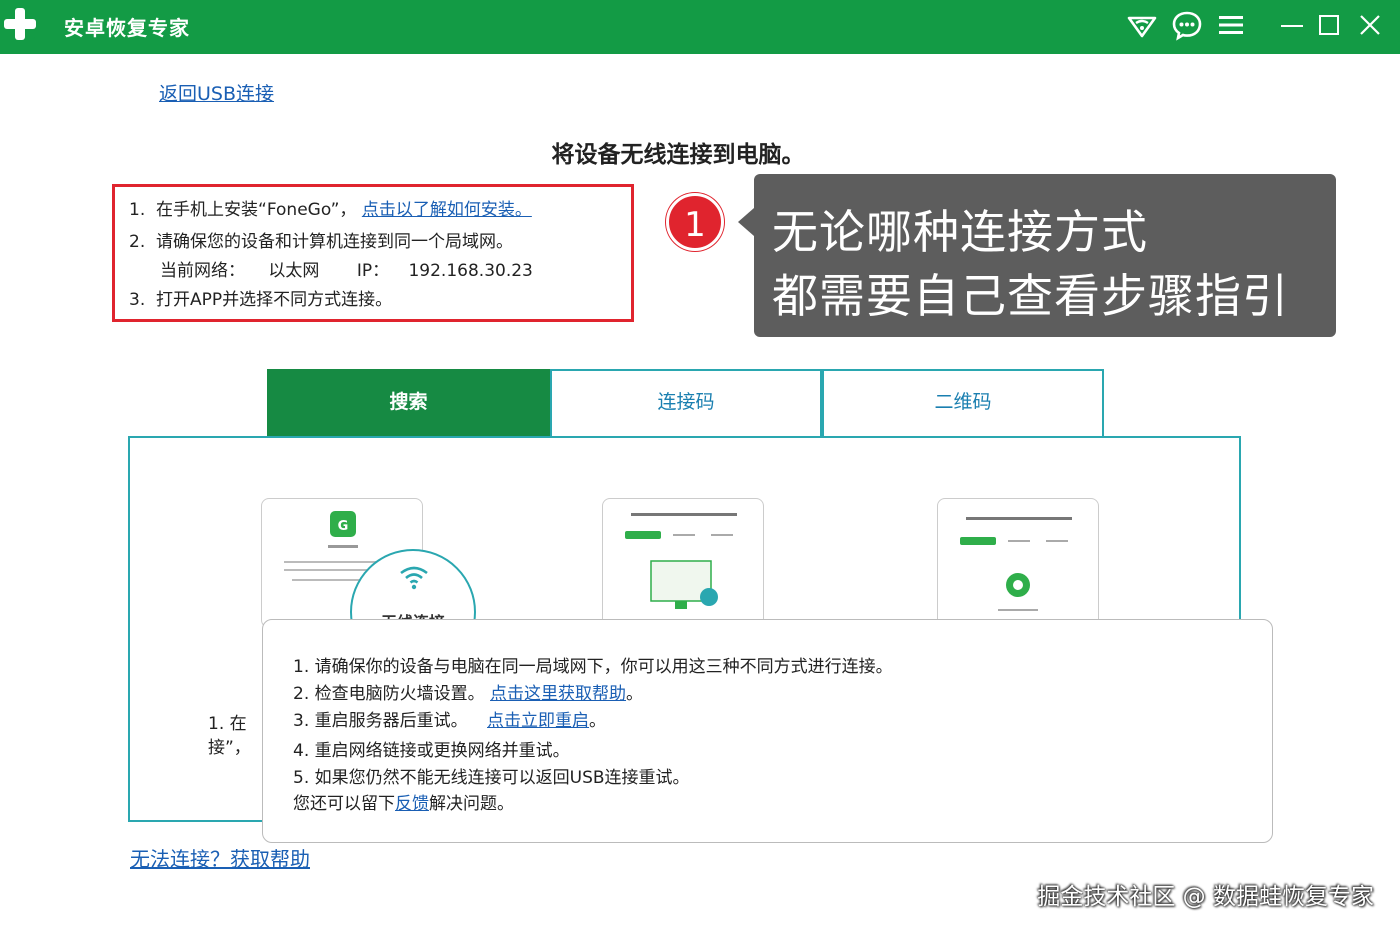 Image resolution: width=1400 pixels, height=934 pixels. Describe the element at coordinates (1030, 296) in the screenshot. I see `callout-line-2: 都需要自己查看步骤指引` at that location.